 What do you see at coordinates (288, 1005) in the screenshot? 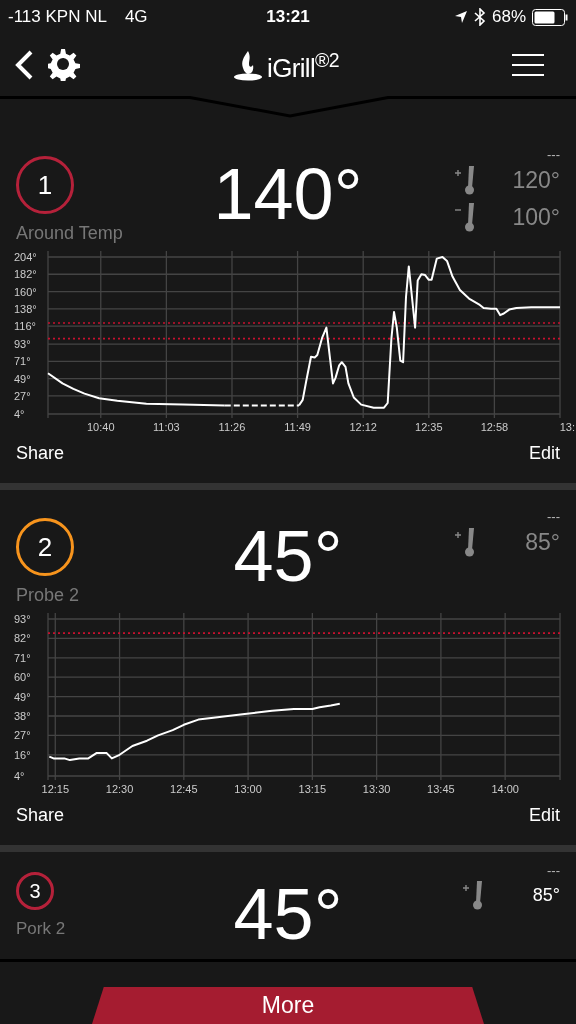
I see `more-button: More` at bounding box center [288, 1005].